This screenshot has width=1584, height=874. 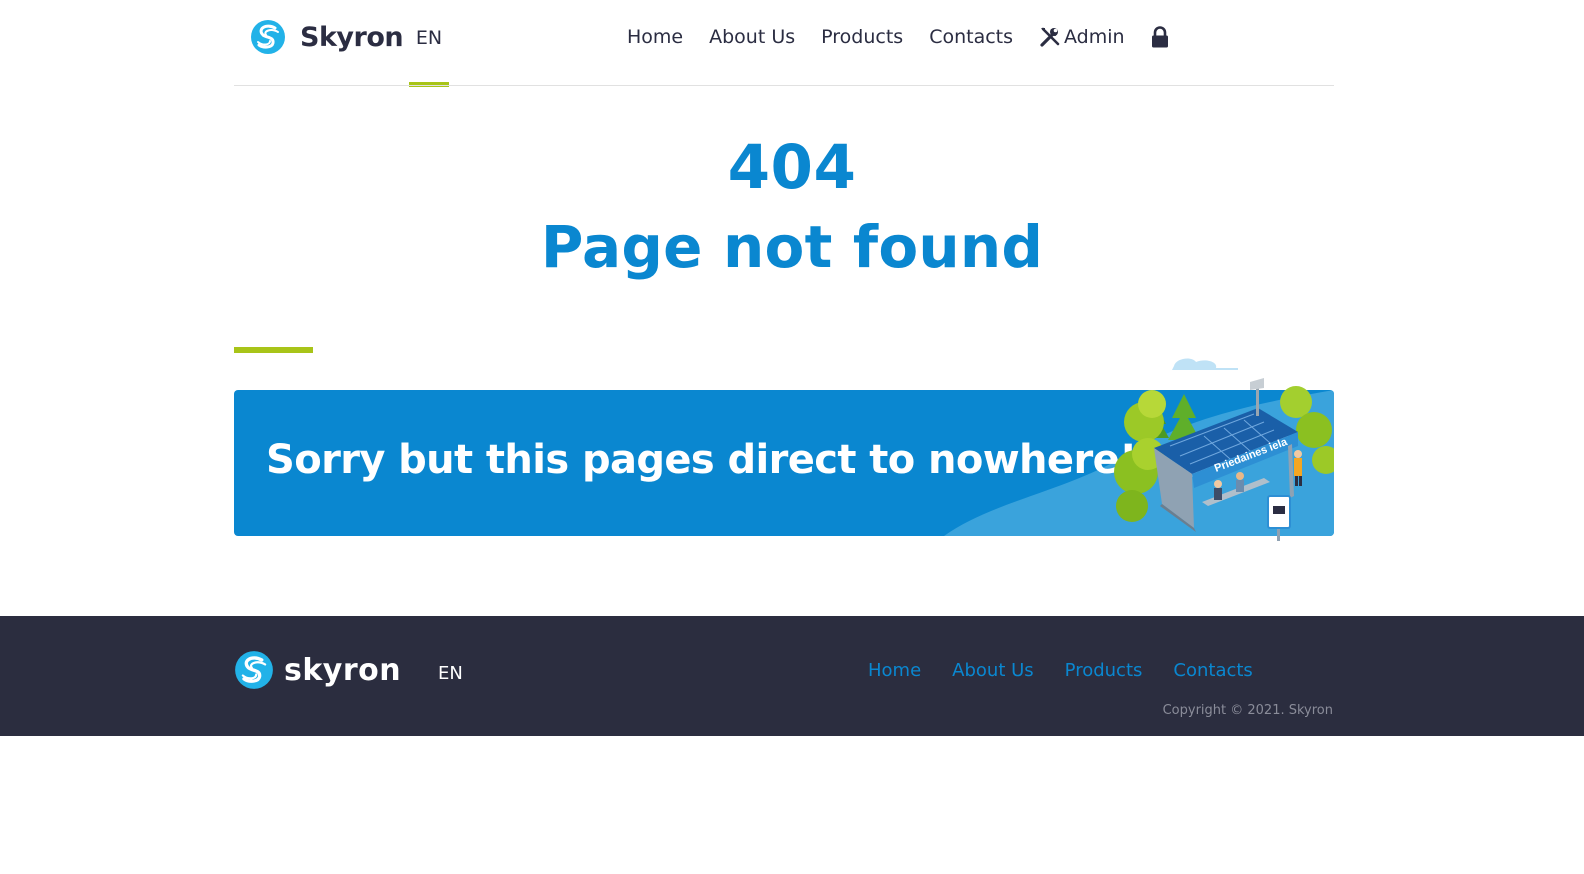 What do you see at coordinates (993, 670) in the screenshot?
I see `footer-nav-about-us: About Us` at bounding box center [993, 670].